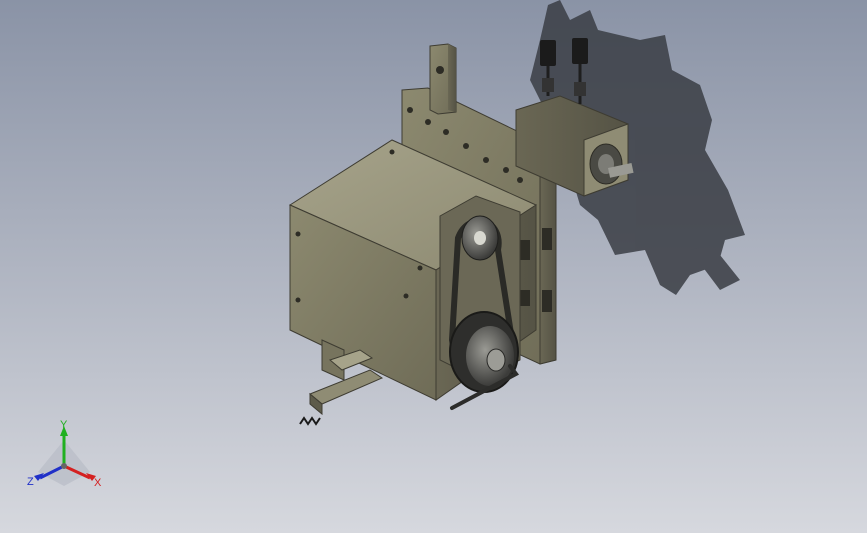  Describe the element at coordinates (64, 466) in the screenshot. I see `triad-origin` at that location.